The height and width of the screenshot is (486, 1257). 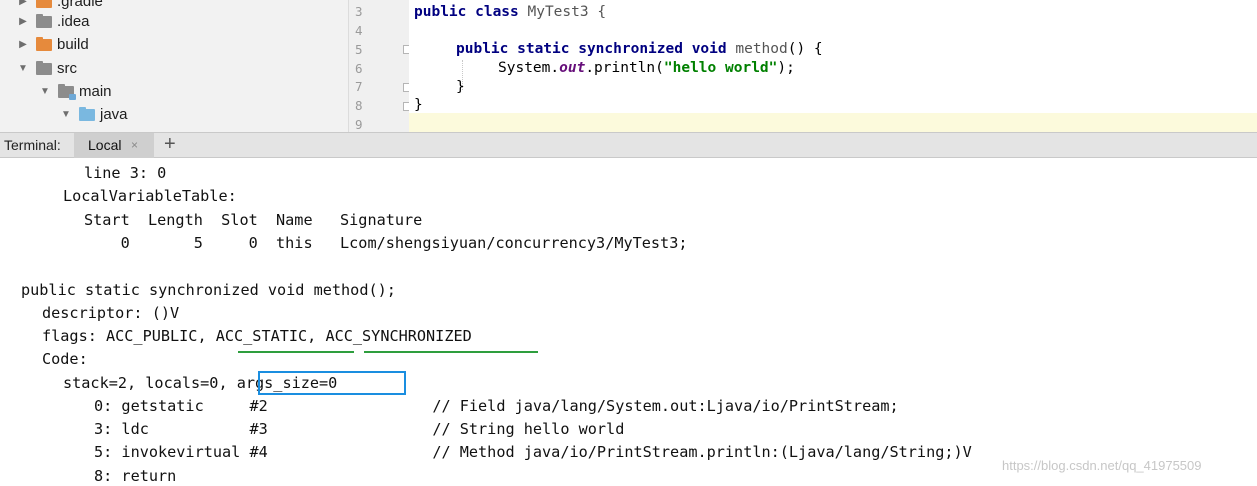 What do you see at coordinates (105, 145) in the screenshot?
I see `tab-local-label: Local` at bounding box center [105, 145].